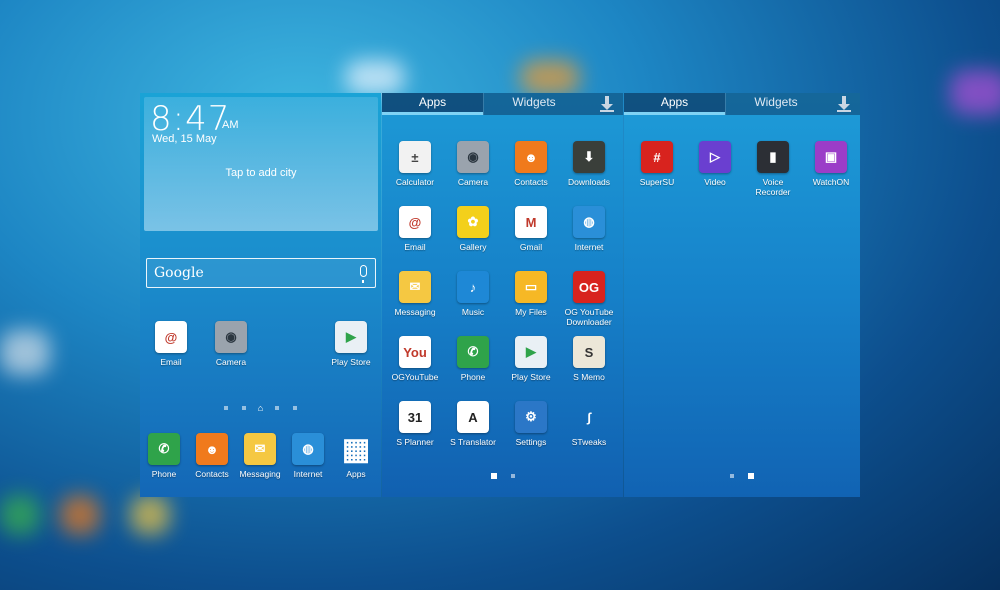  What do you see at coordinates (473, 247) in the screenshot?
I see `app-label: Gallery` at bounding box center [473, 247].